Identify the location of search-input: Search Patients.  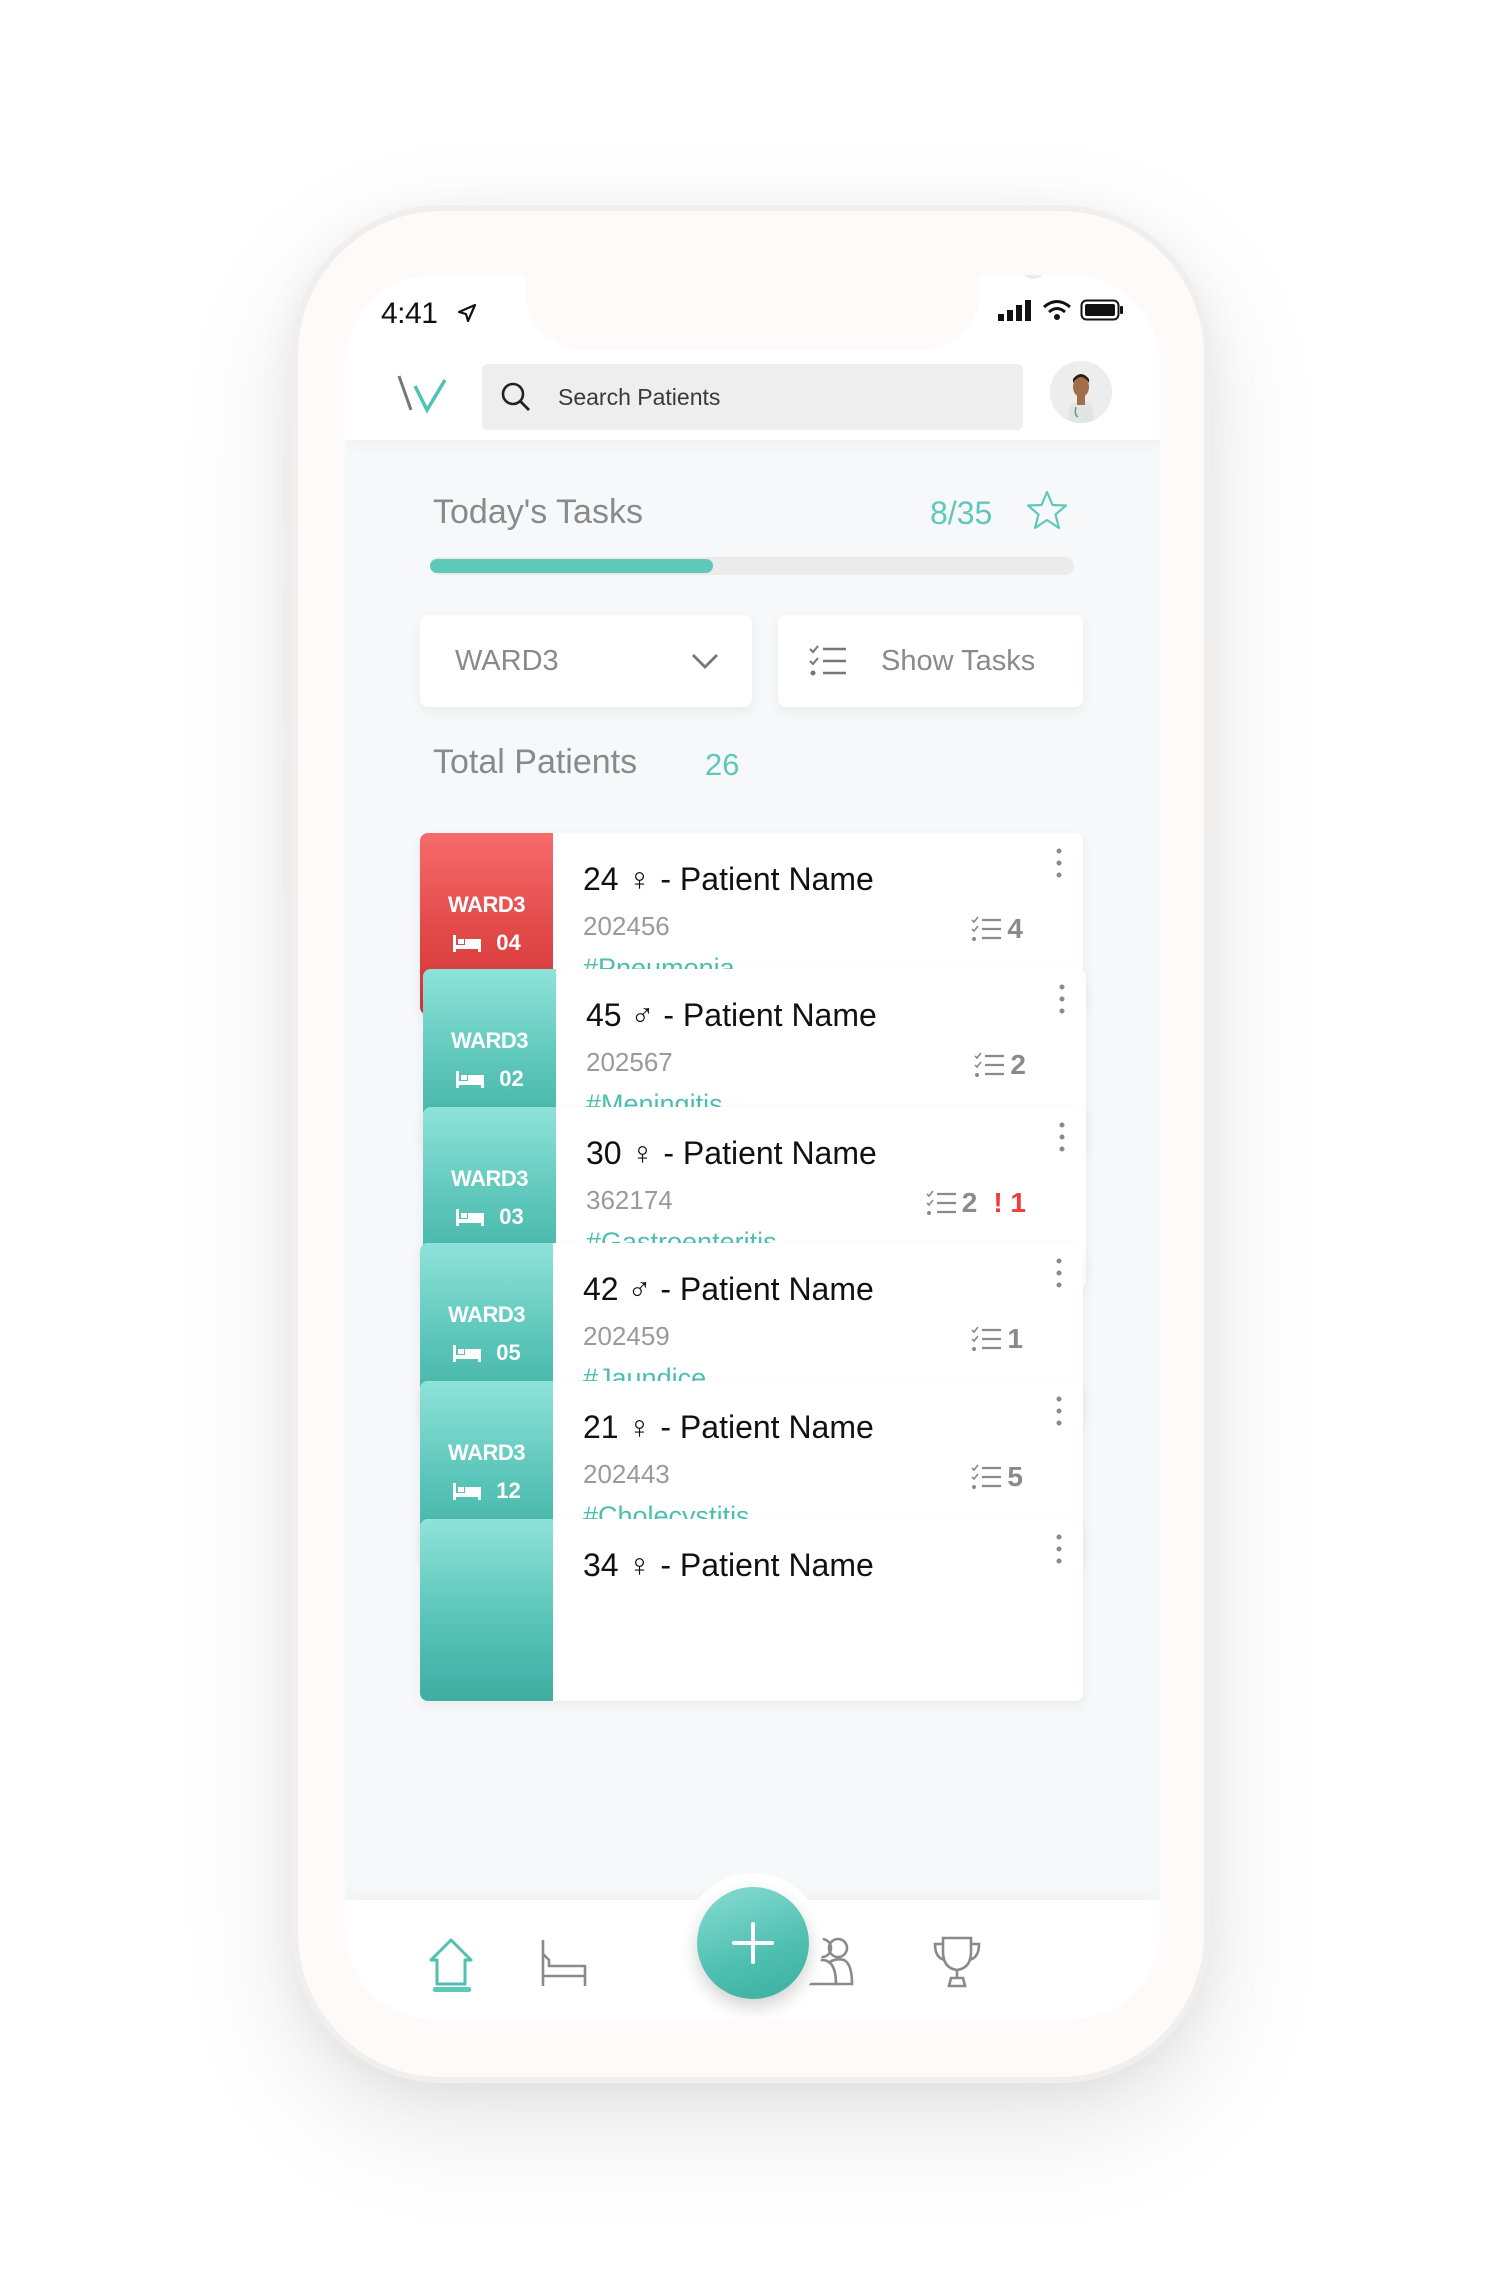
(752, 397).